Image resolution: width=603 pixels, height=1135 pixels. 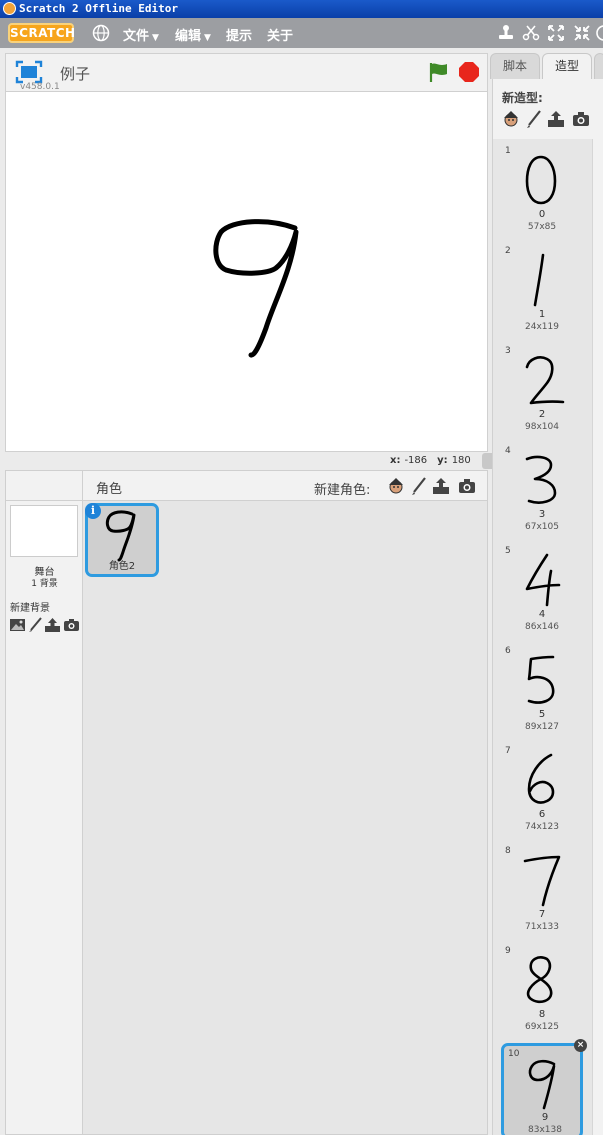 I want to click on collapse-arrow-icon, so click(x=487, y=461).